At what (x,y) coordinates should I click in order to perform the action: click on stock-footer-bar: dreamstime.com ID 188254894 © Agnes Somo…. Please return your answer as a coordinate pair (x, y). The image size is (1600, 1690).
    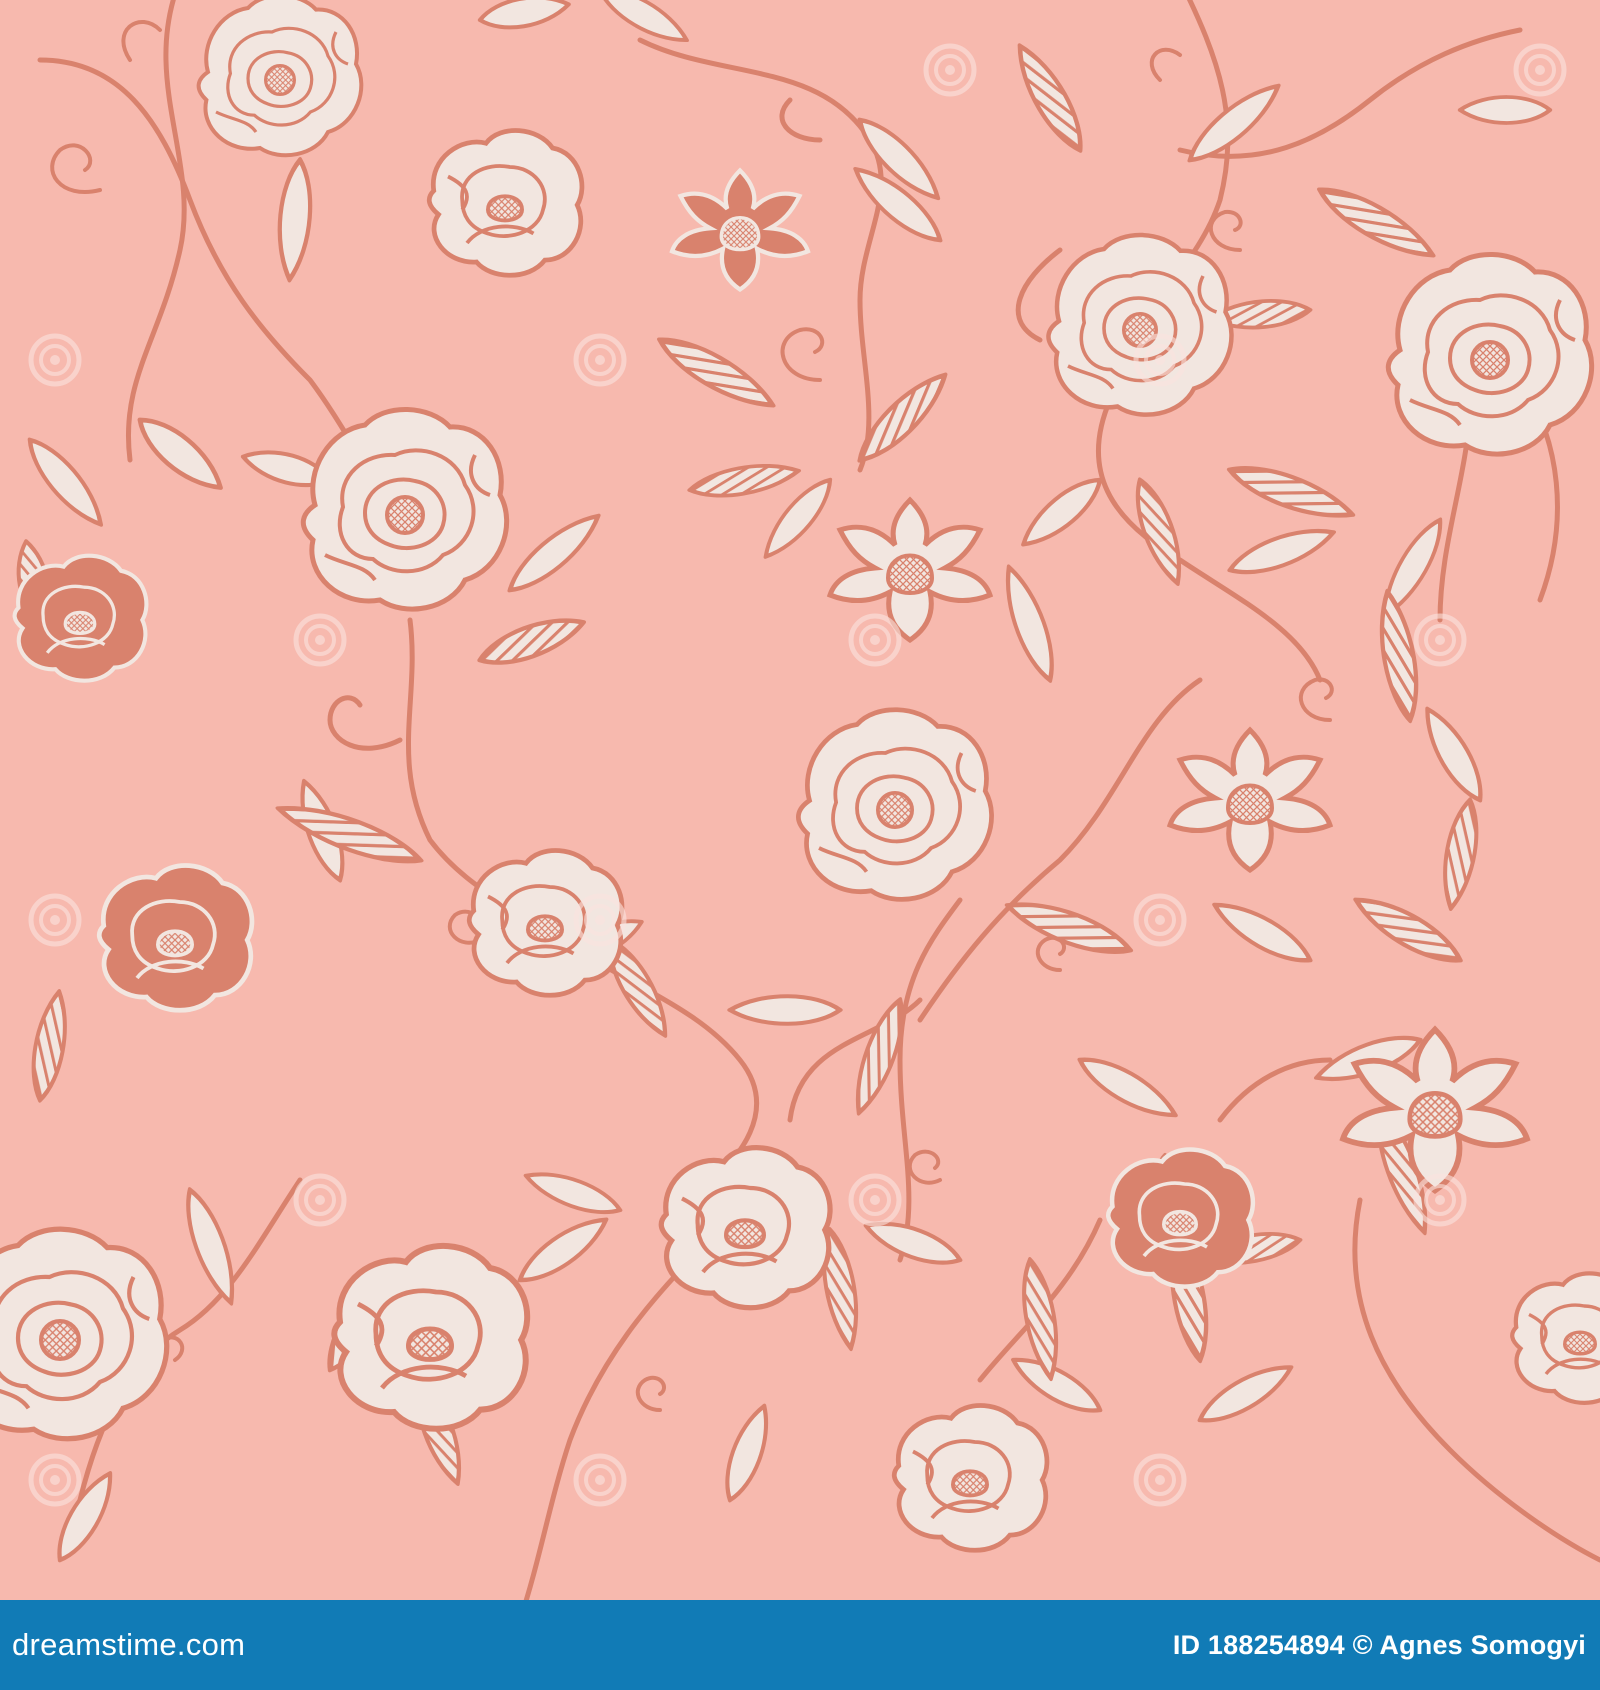
    Looking at the image, I should click on (800, 1645).